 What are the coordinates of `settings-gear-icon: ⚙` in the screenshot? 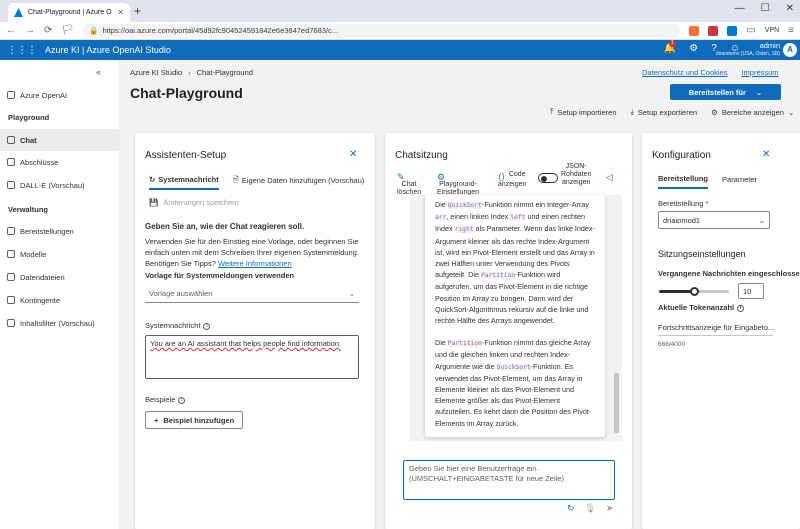 It's located at (693, 48).